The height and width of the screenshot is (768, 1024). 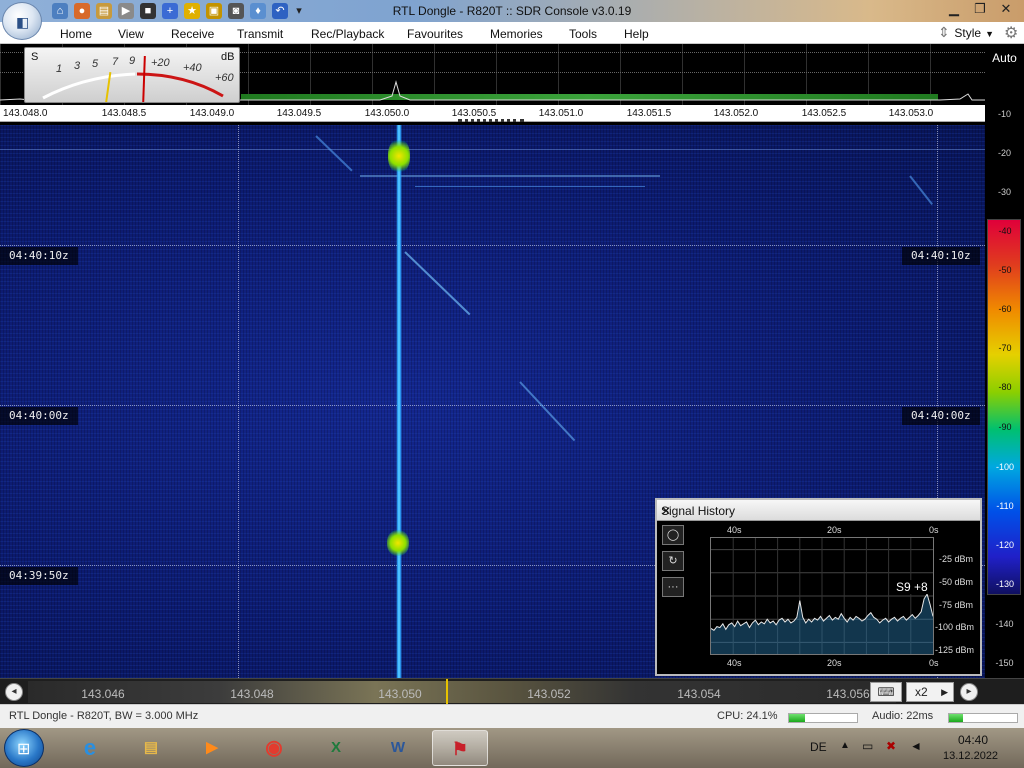 What do you see at coordinates (797, 718) in the screenshot?
I see `cpu-bar-fill` at bounding box center [797, 718].